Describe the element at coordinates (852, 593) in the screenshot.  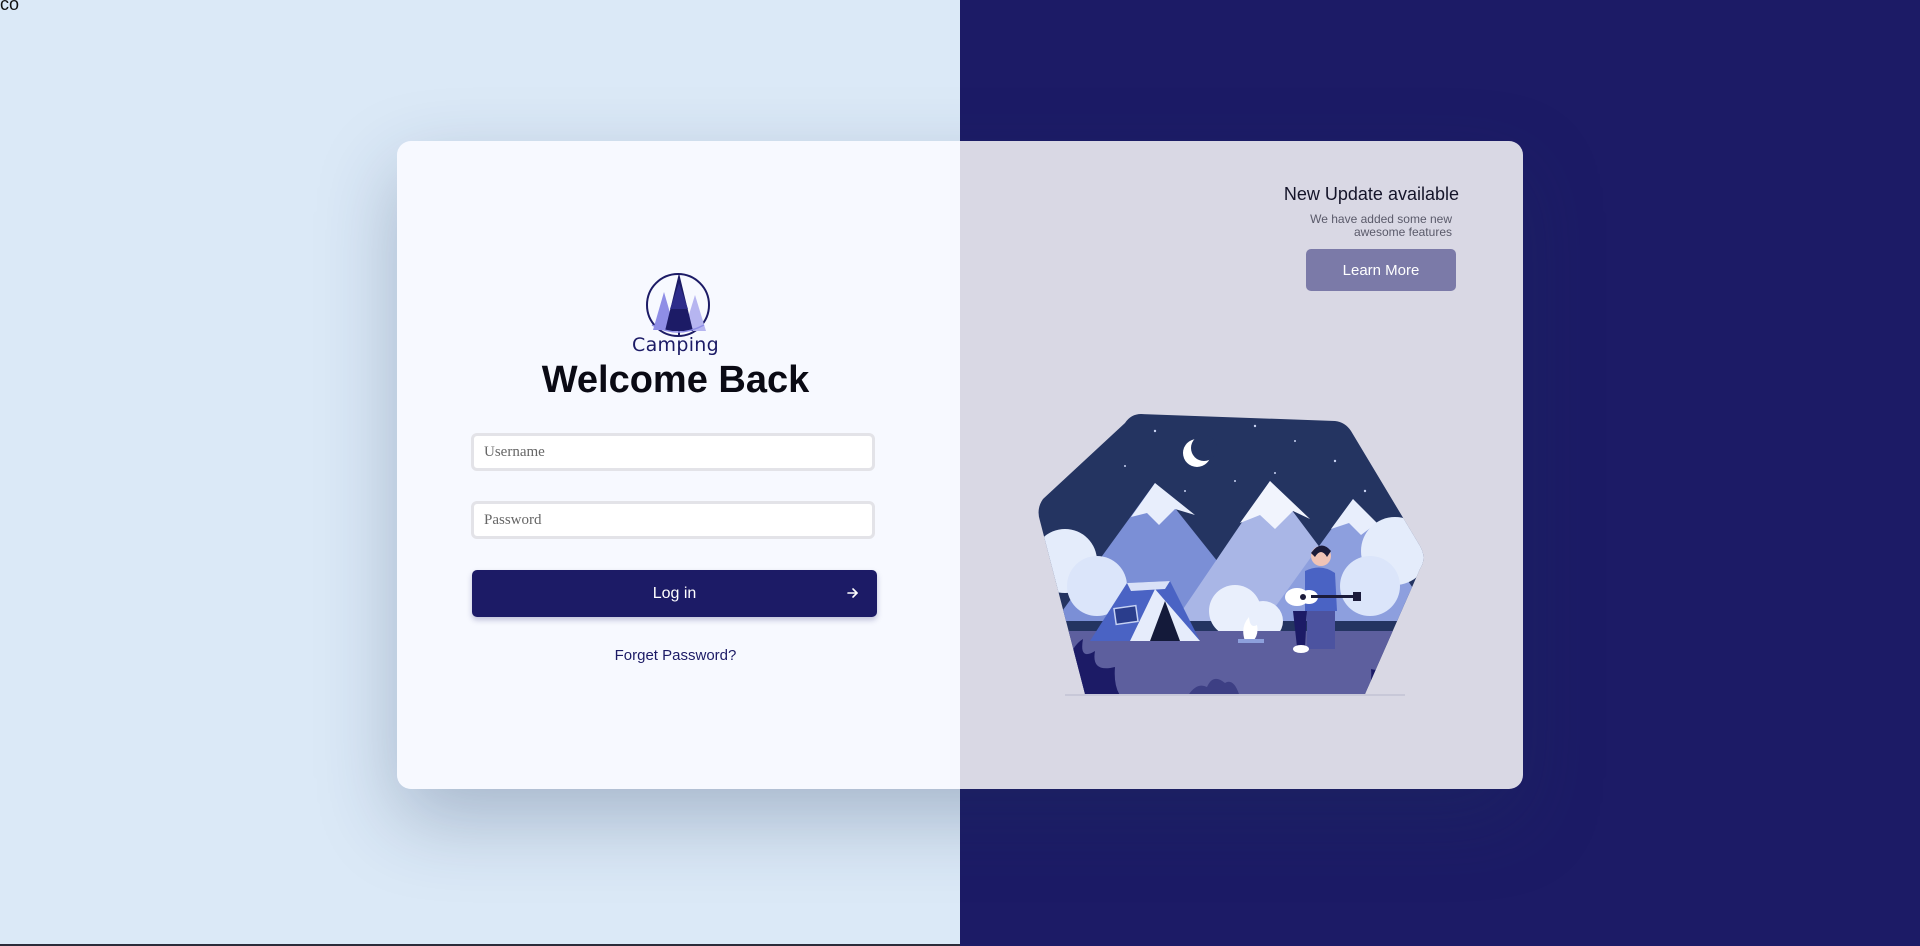
I see `arrow-right-icon` at that location.